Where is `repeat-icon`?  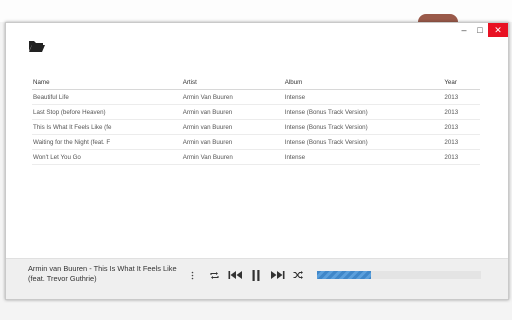
repeat-icon is located at coordinates (214, 275).